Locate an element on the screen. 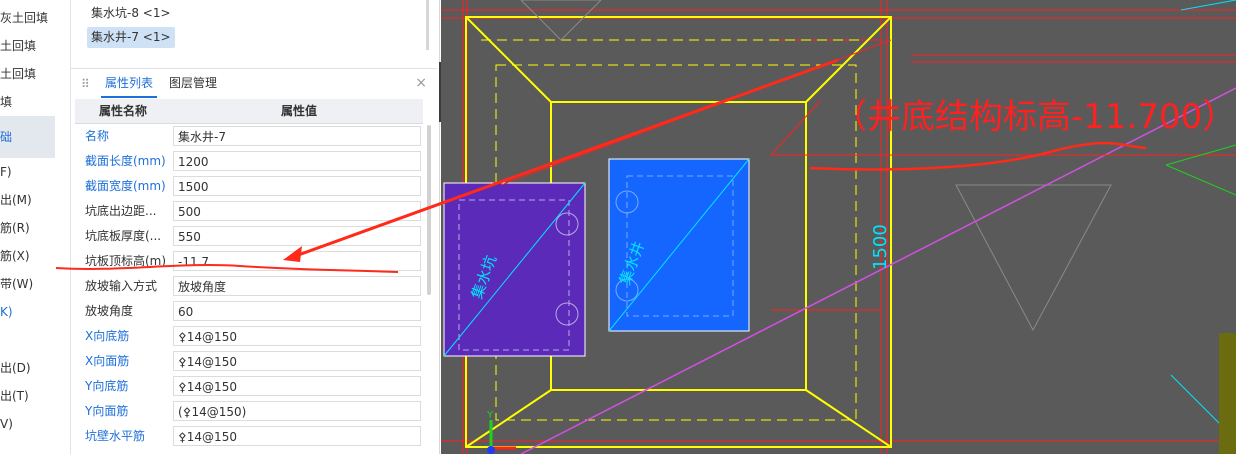  property-name: X向面筋 is located at coordinates (107, 361).